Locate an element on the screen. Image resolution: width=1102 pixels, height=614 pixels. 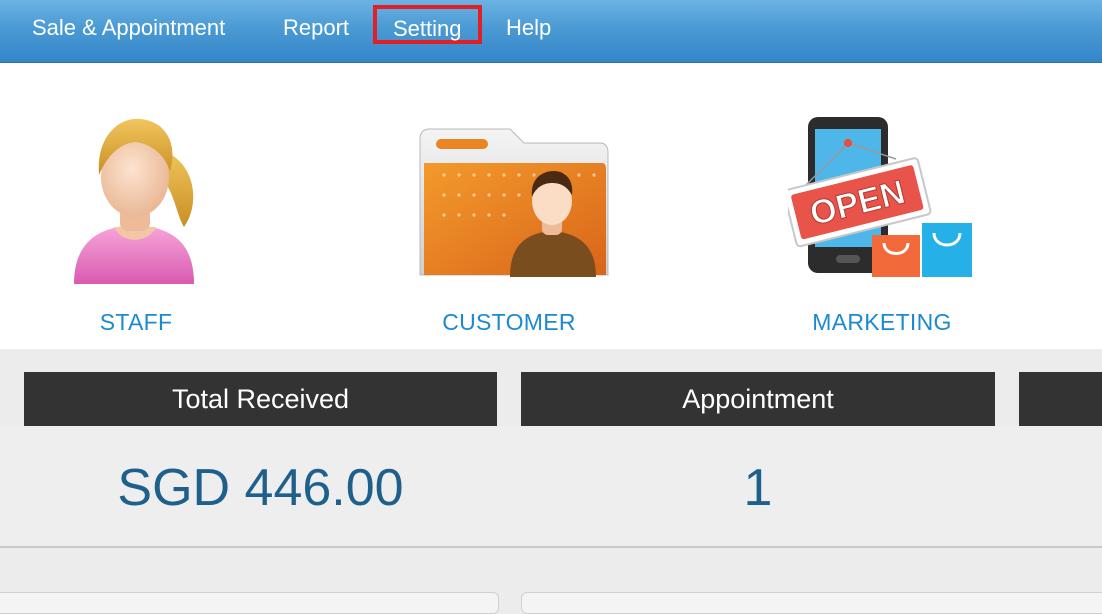
bottom-card-left is located at coordinates (249, 603).